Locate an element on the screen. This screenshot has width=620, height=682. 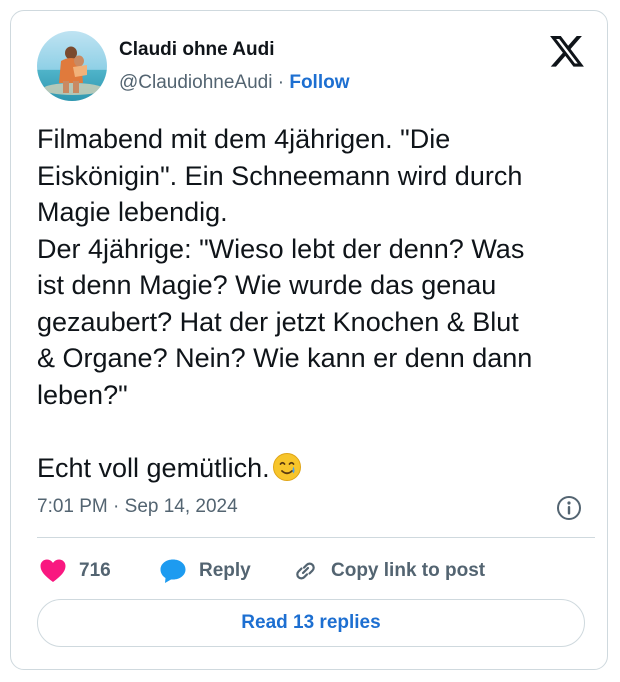
avatar is located at coordinates (72, 66).